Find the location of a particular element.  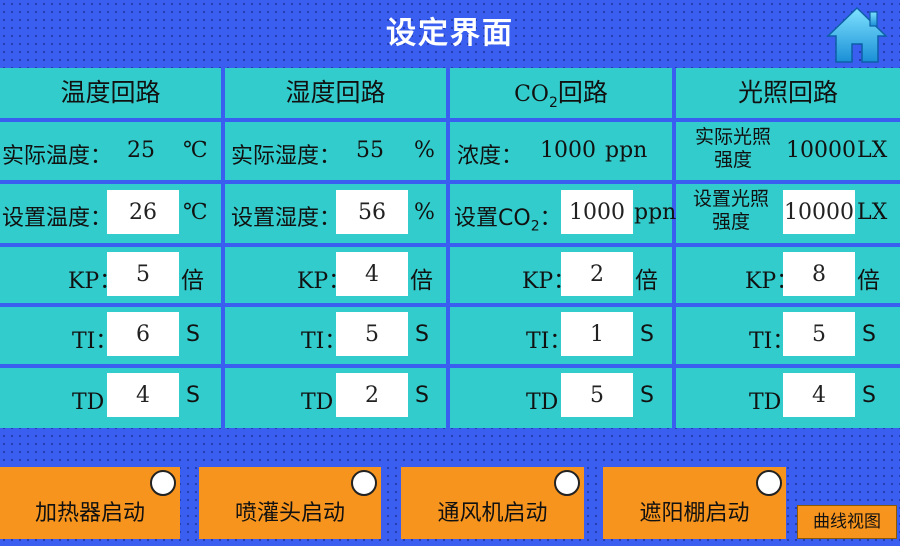

header-humid: 湿度回路 is located at coordinates (335, 92).